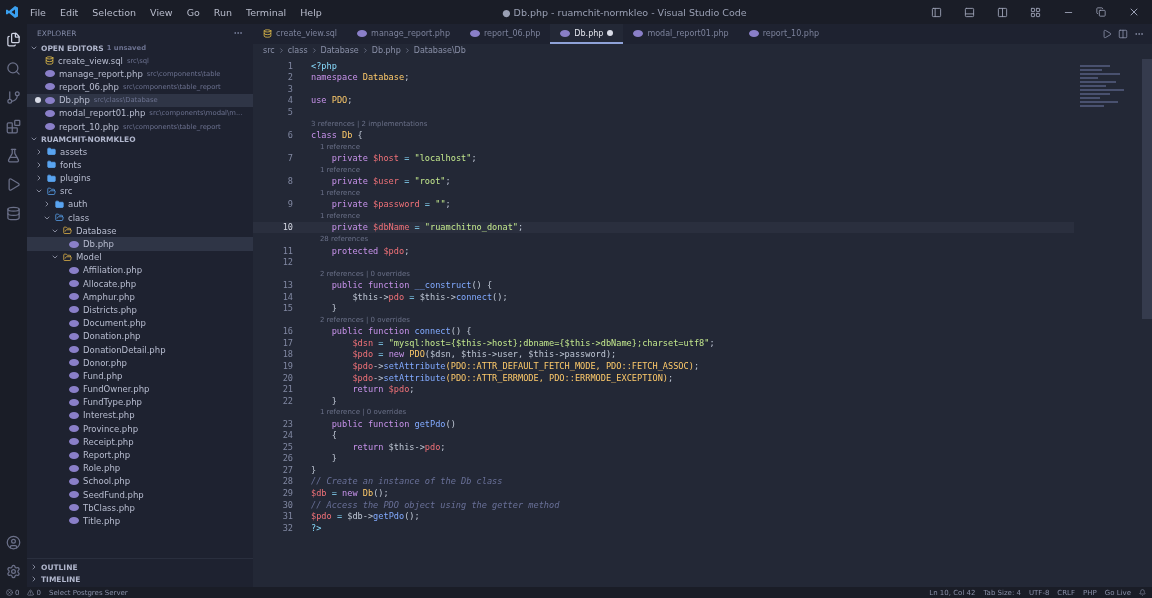 Image resolution: width=1152 pixels, height=598 pixels. Describe the element at coordinates (1002, 12) in the screenshot. I see `split-layout-icon` at that location.